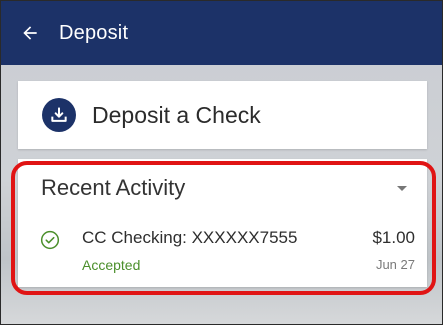  I want to click on activity-status: Accepted, so click(111, 265).